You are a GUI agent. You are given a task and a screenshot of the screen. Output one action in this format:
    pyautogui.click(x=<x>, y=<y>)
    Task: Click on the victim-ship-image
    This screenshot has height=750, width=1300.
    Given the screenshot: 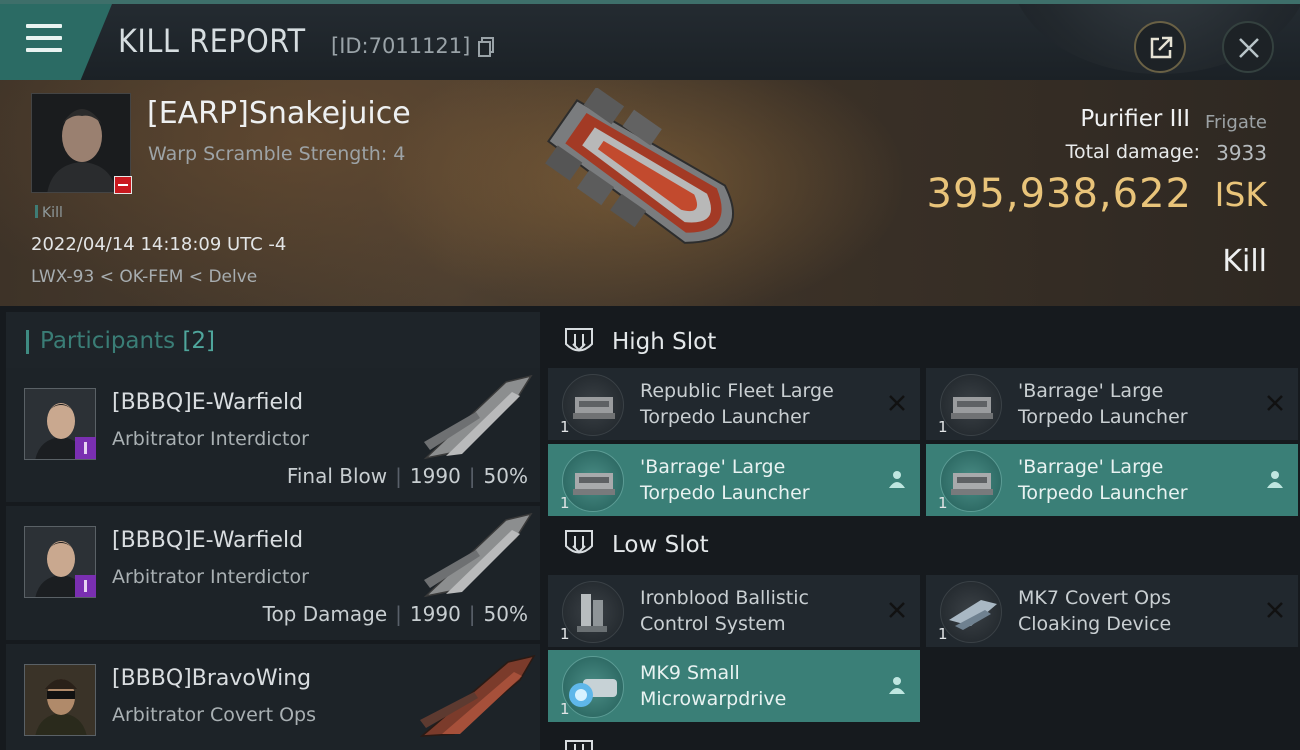 What is the action you would take?
    pyautogui.click(x=640, y=166)
    